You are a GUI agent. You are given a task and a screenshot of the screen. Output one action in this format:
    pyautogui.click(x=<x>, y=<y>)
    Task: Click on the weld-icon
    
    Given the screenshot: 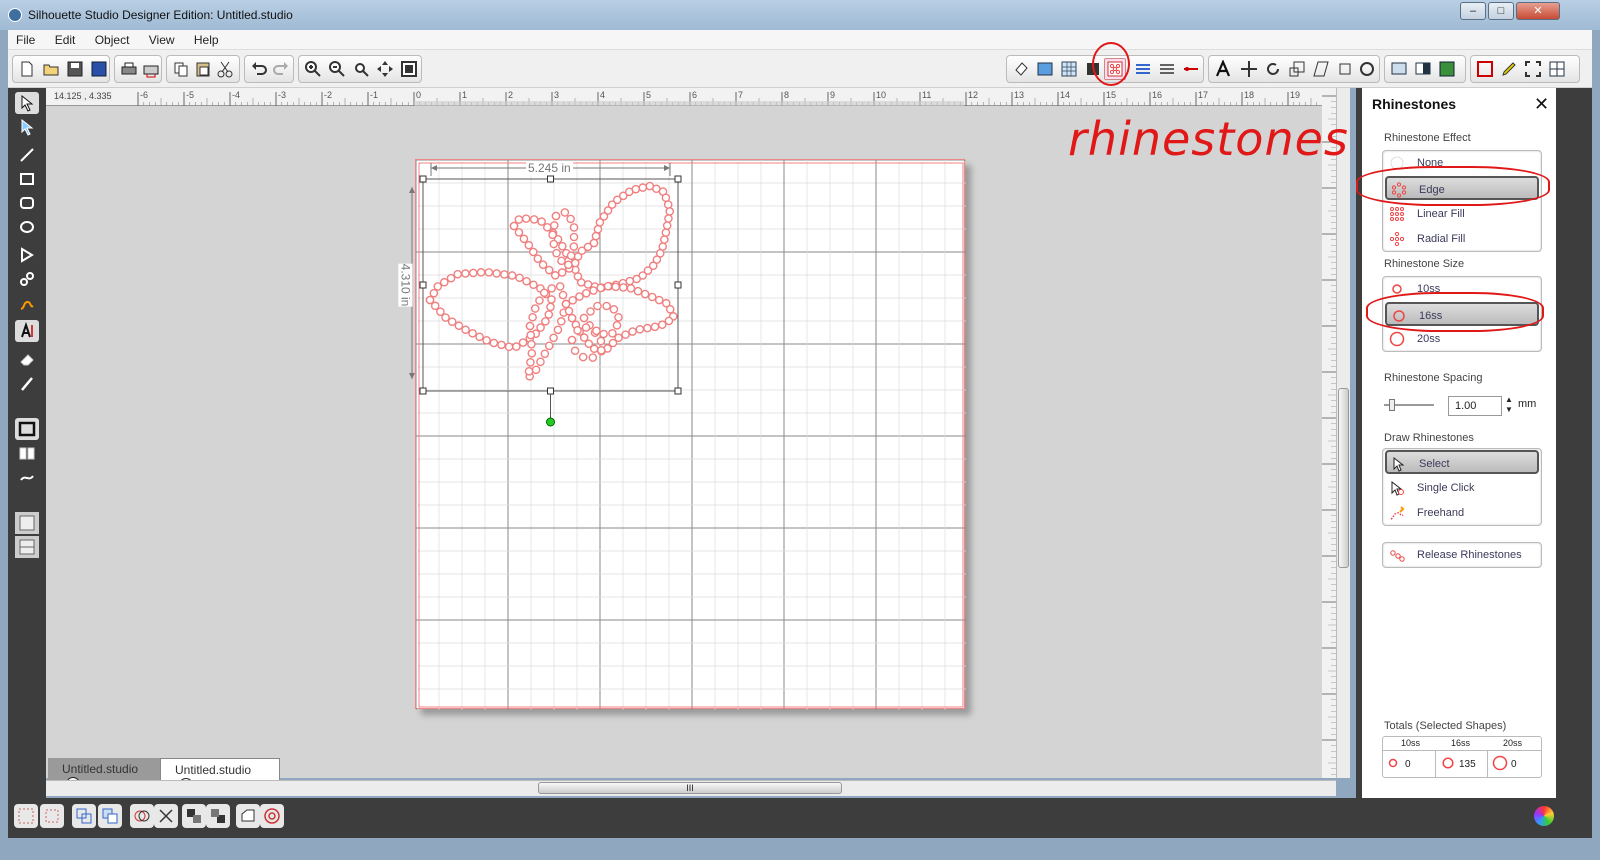 What is the action you would take?
    pyautogui.click(x=142, y=816)
    